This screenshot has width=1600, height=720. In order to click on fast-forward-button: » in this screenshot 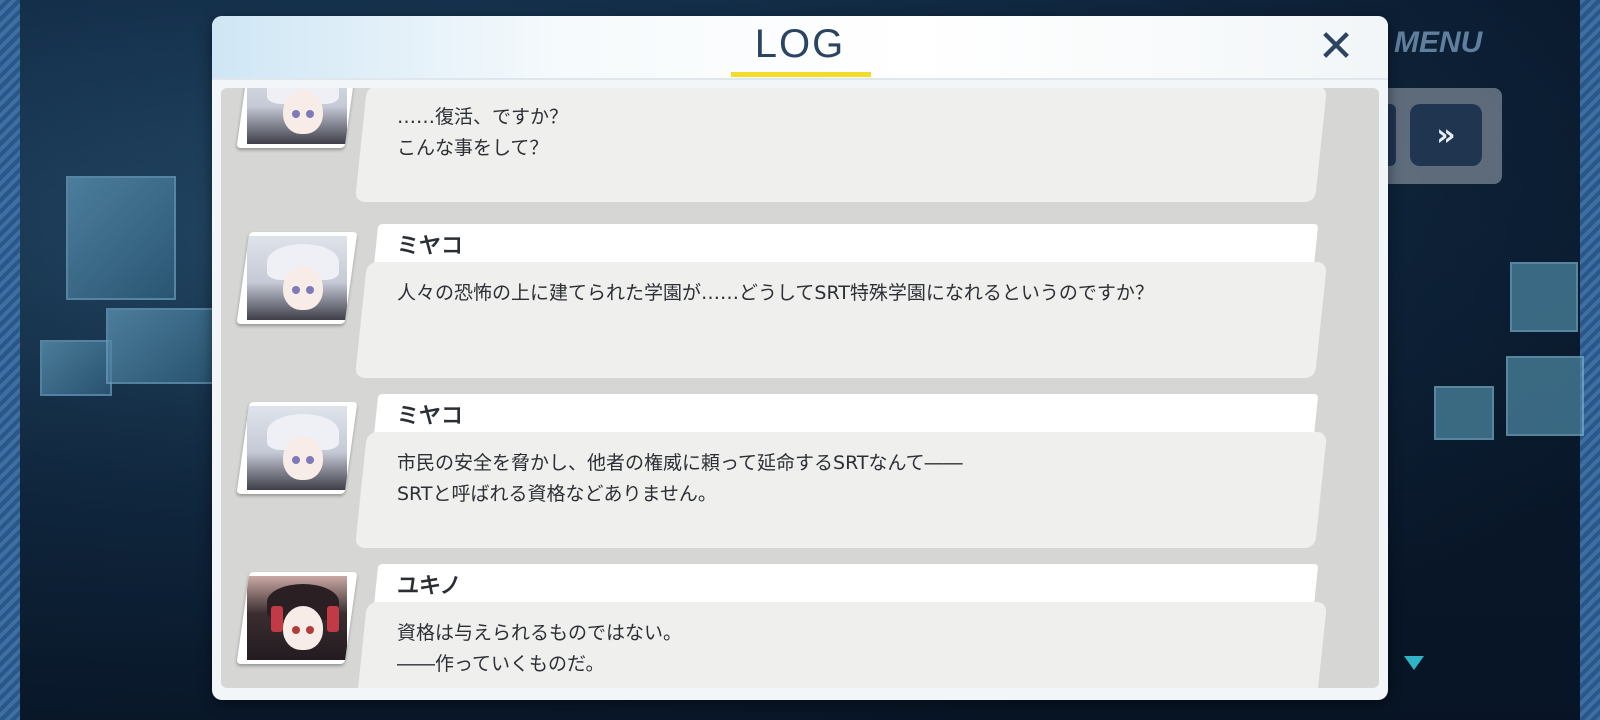, I will do `click(1446, 135)`.